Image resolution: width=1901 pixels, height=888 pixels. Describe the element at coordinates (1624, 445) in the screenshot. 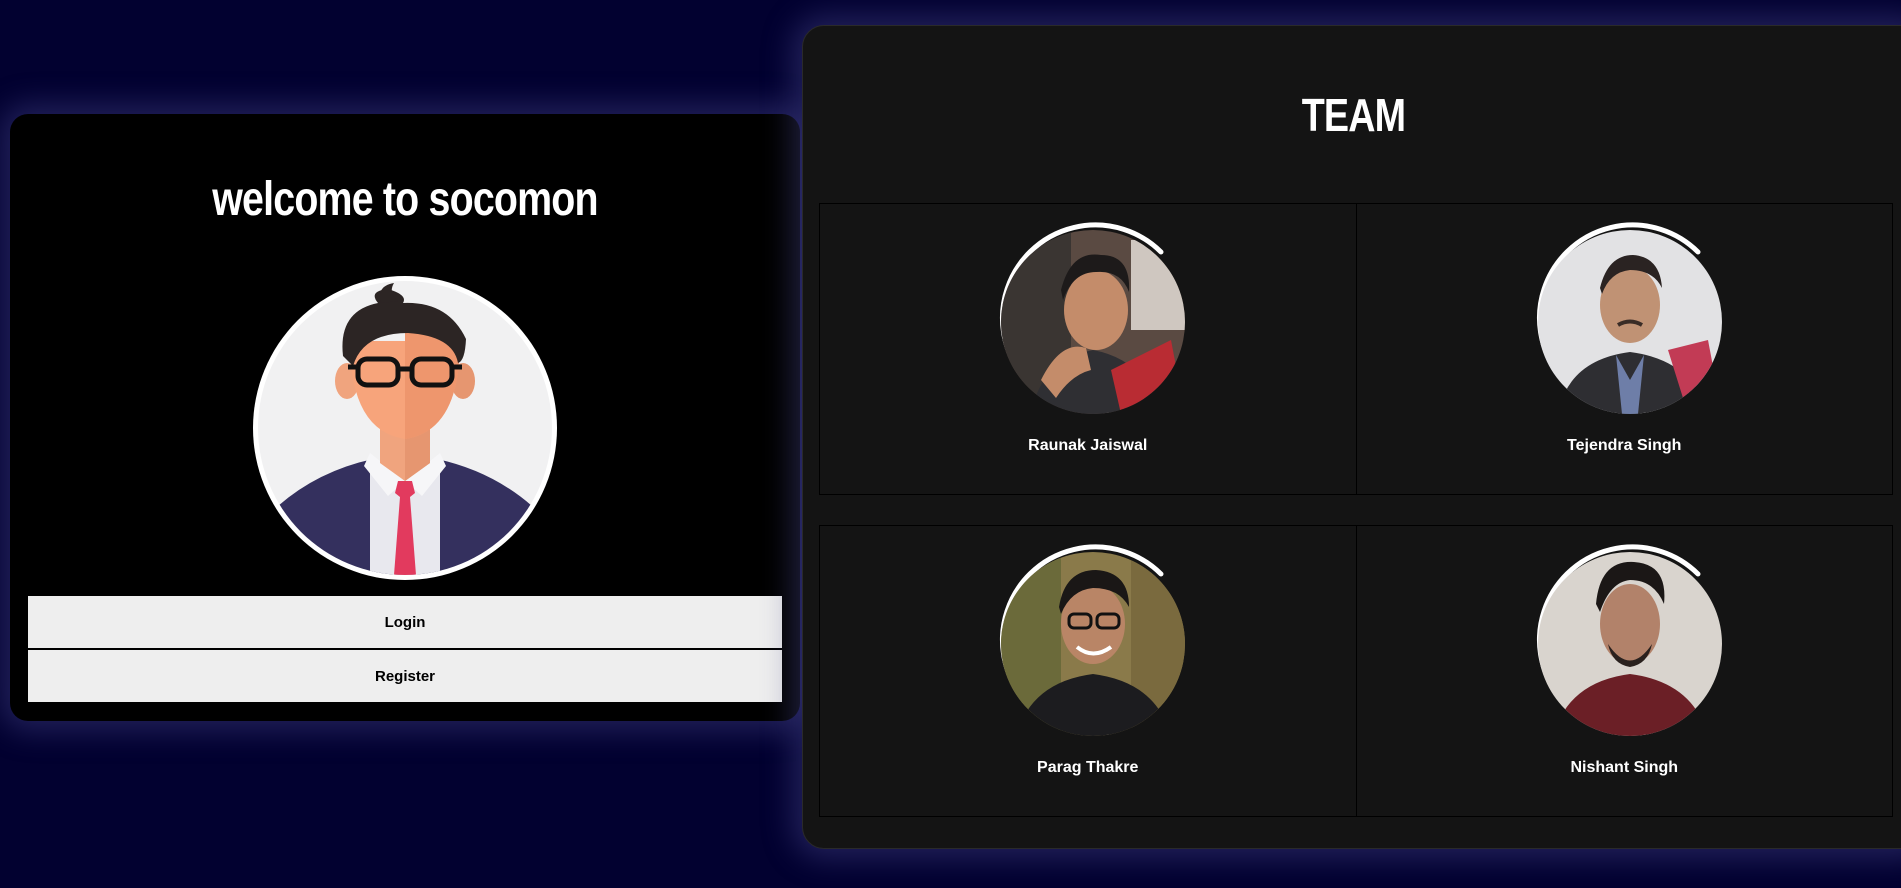

I see `member-name: Tejendra Singh` at that location.